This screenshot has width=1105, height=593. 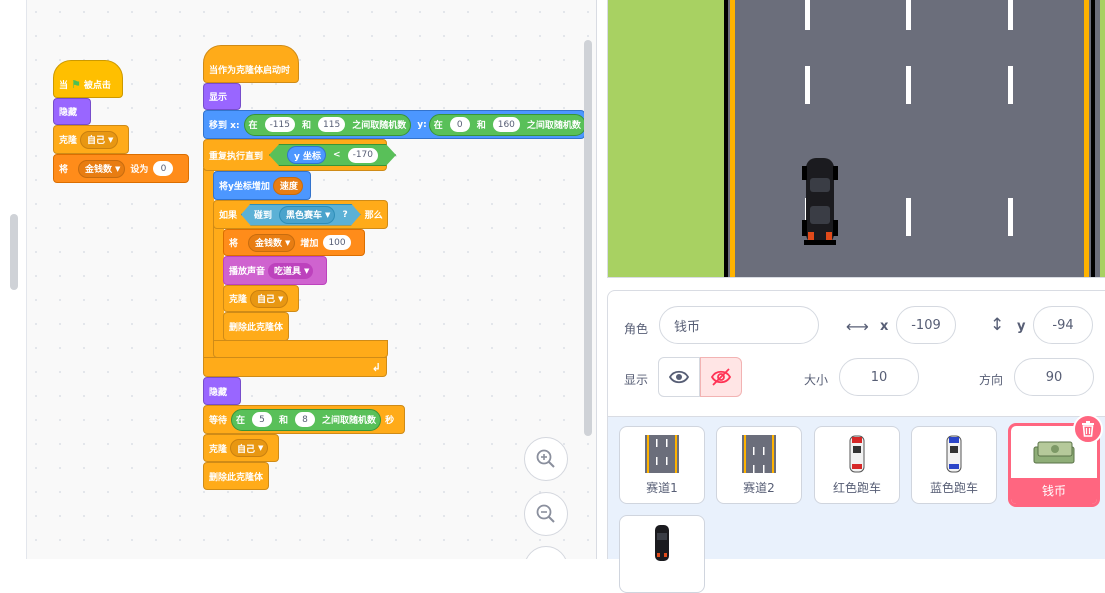 I want to click on random-x-reporter: 在 -115 和 115 之间取随机数, so click(x=327, y=124).